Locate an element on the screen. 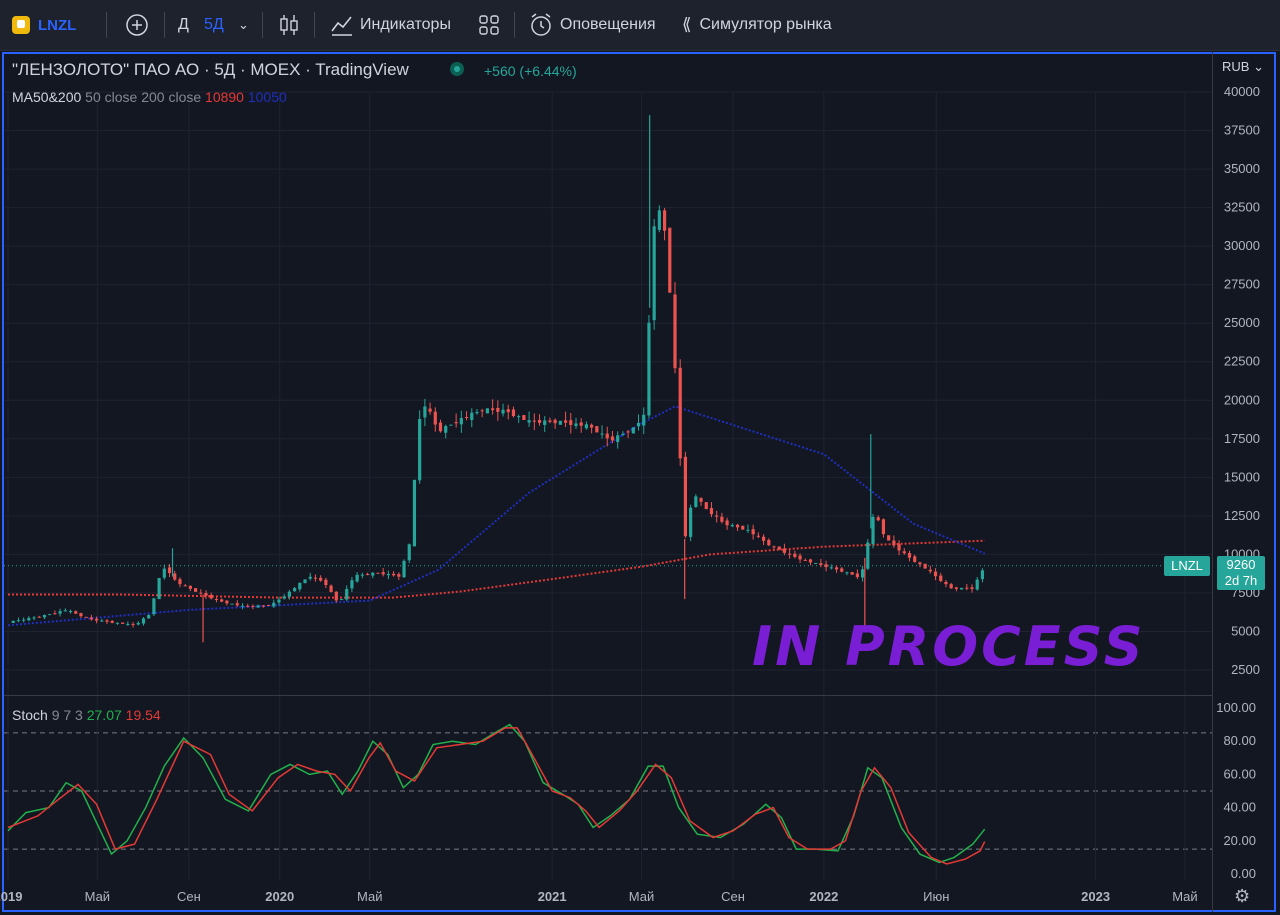 This screenshot has width=1280, height=915. bar-countdown: 2d 7h is located at coordinates (1241, 580).